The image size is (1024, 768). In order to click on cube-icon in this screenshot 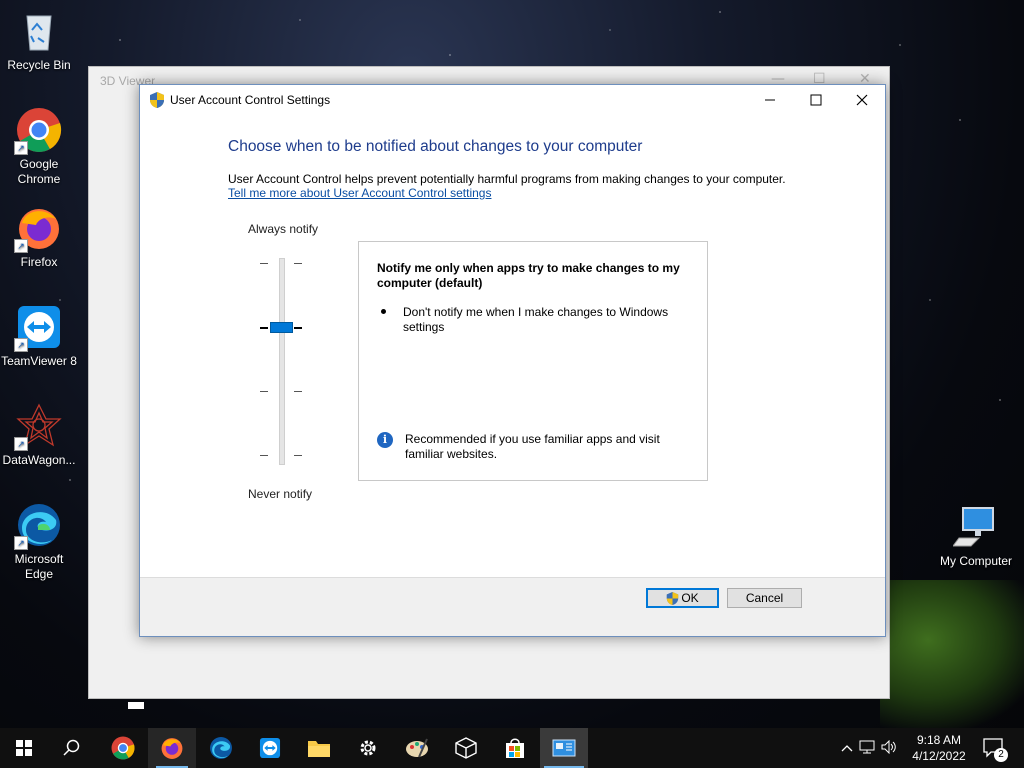, I will do `click(466, 748)`.